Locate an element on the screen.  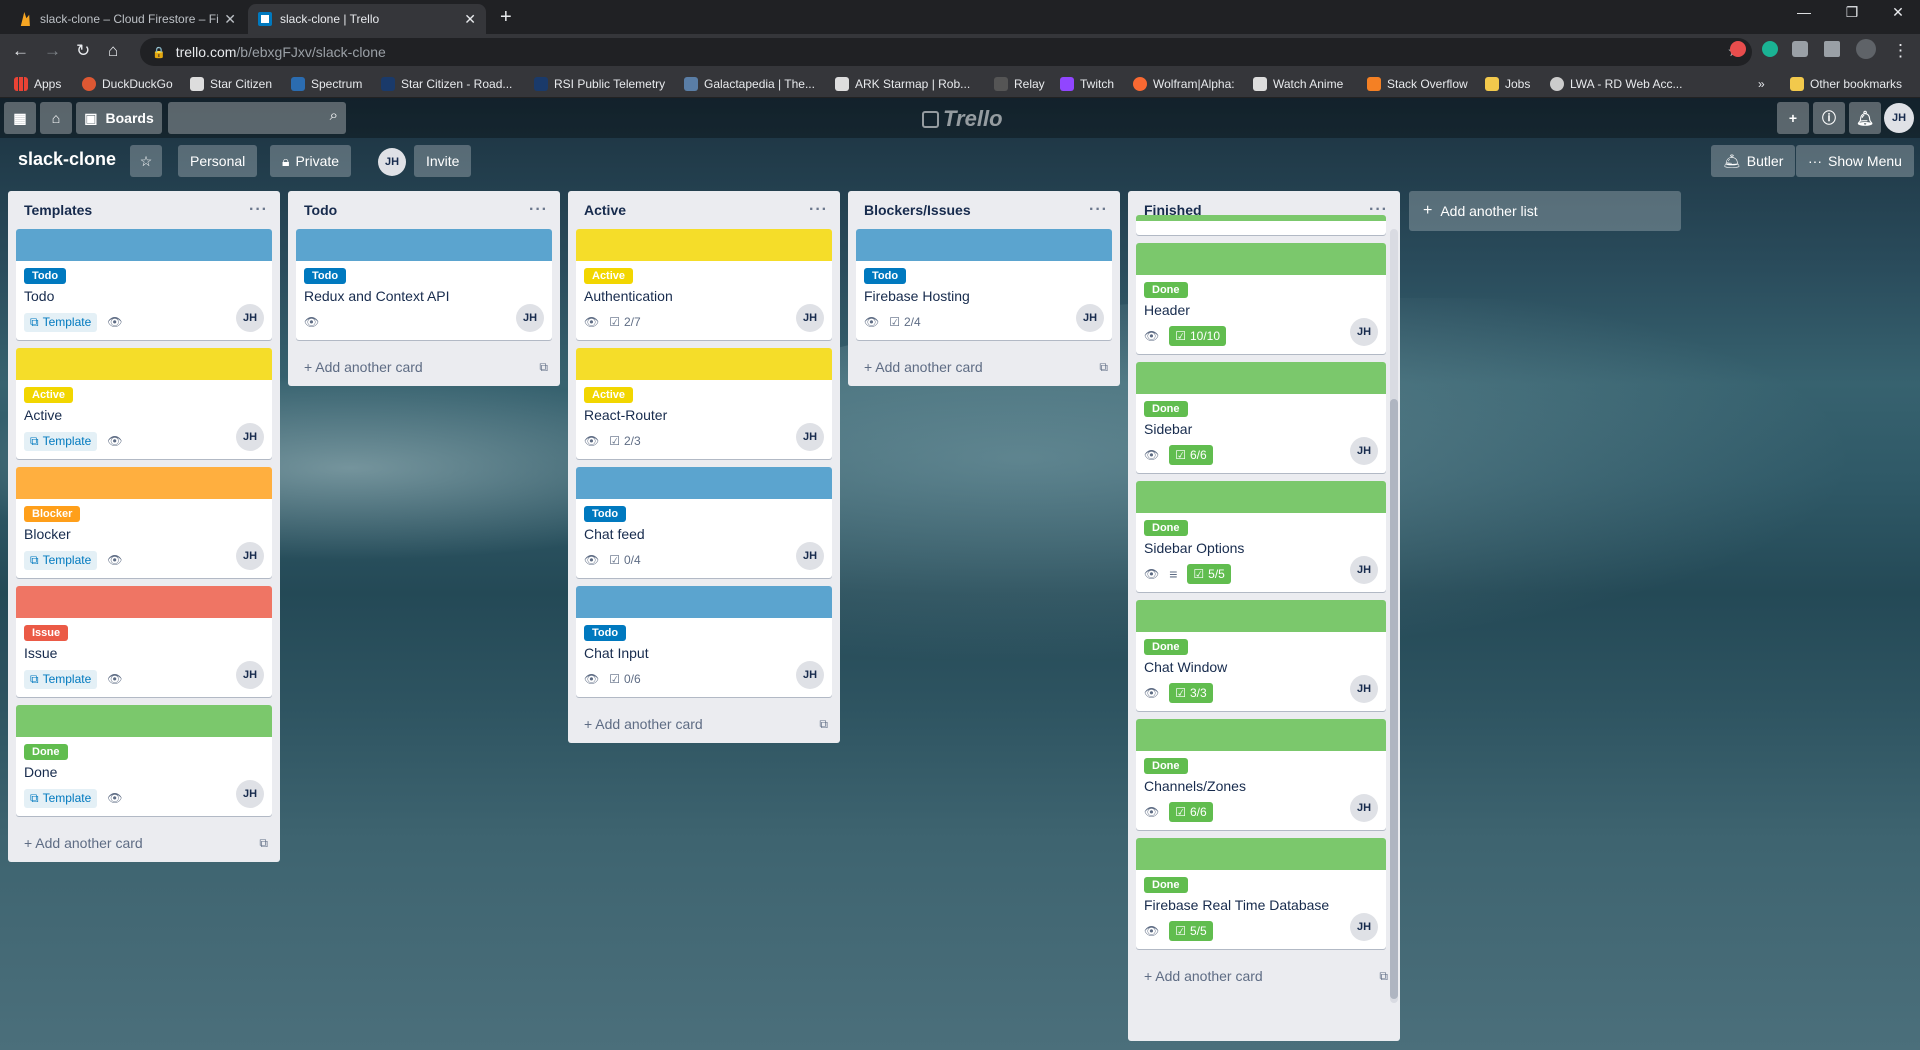
card: Done Sidebar 👁︎ ☑ 6/6 JH is located at coordinates (1261, 417).